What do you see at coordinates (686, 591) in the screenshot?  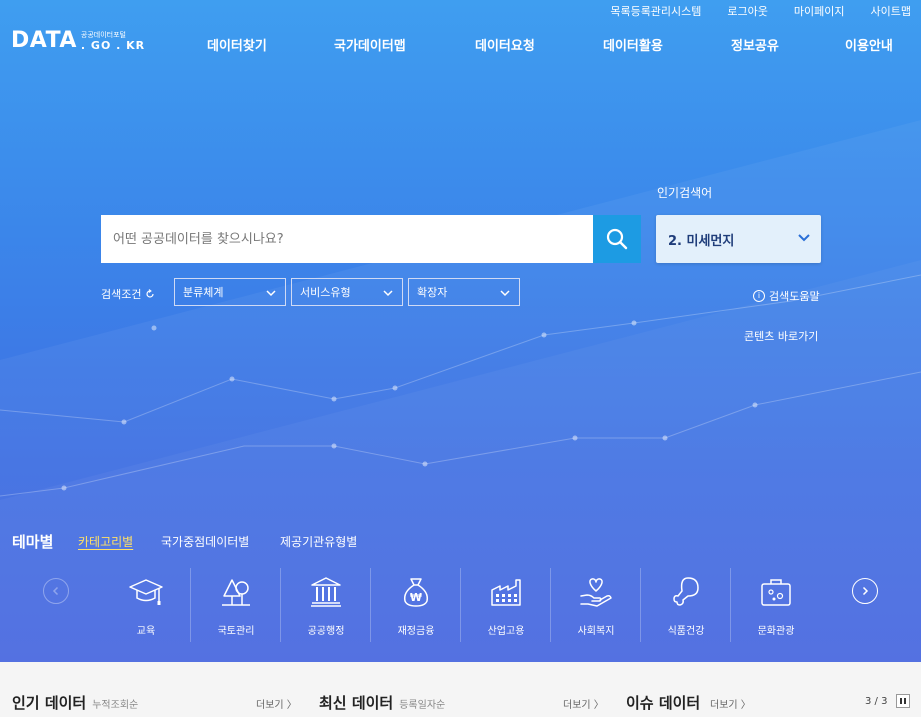 I see `drumstick-icon` at bounding box center [686, 591].